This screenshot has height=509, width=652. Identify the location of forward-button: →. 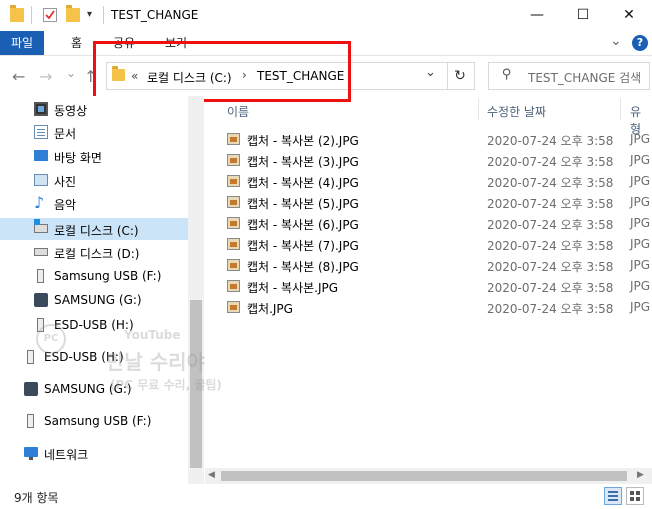
(45, 76).